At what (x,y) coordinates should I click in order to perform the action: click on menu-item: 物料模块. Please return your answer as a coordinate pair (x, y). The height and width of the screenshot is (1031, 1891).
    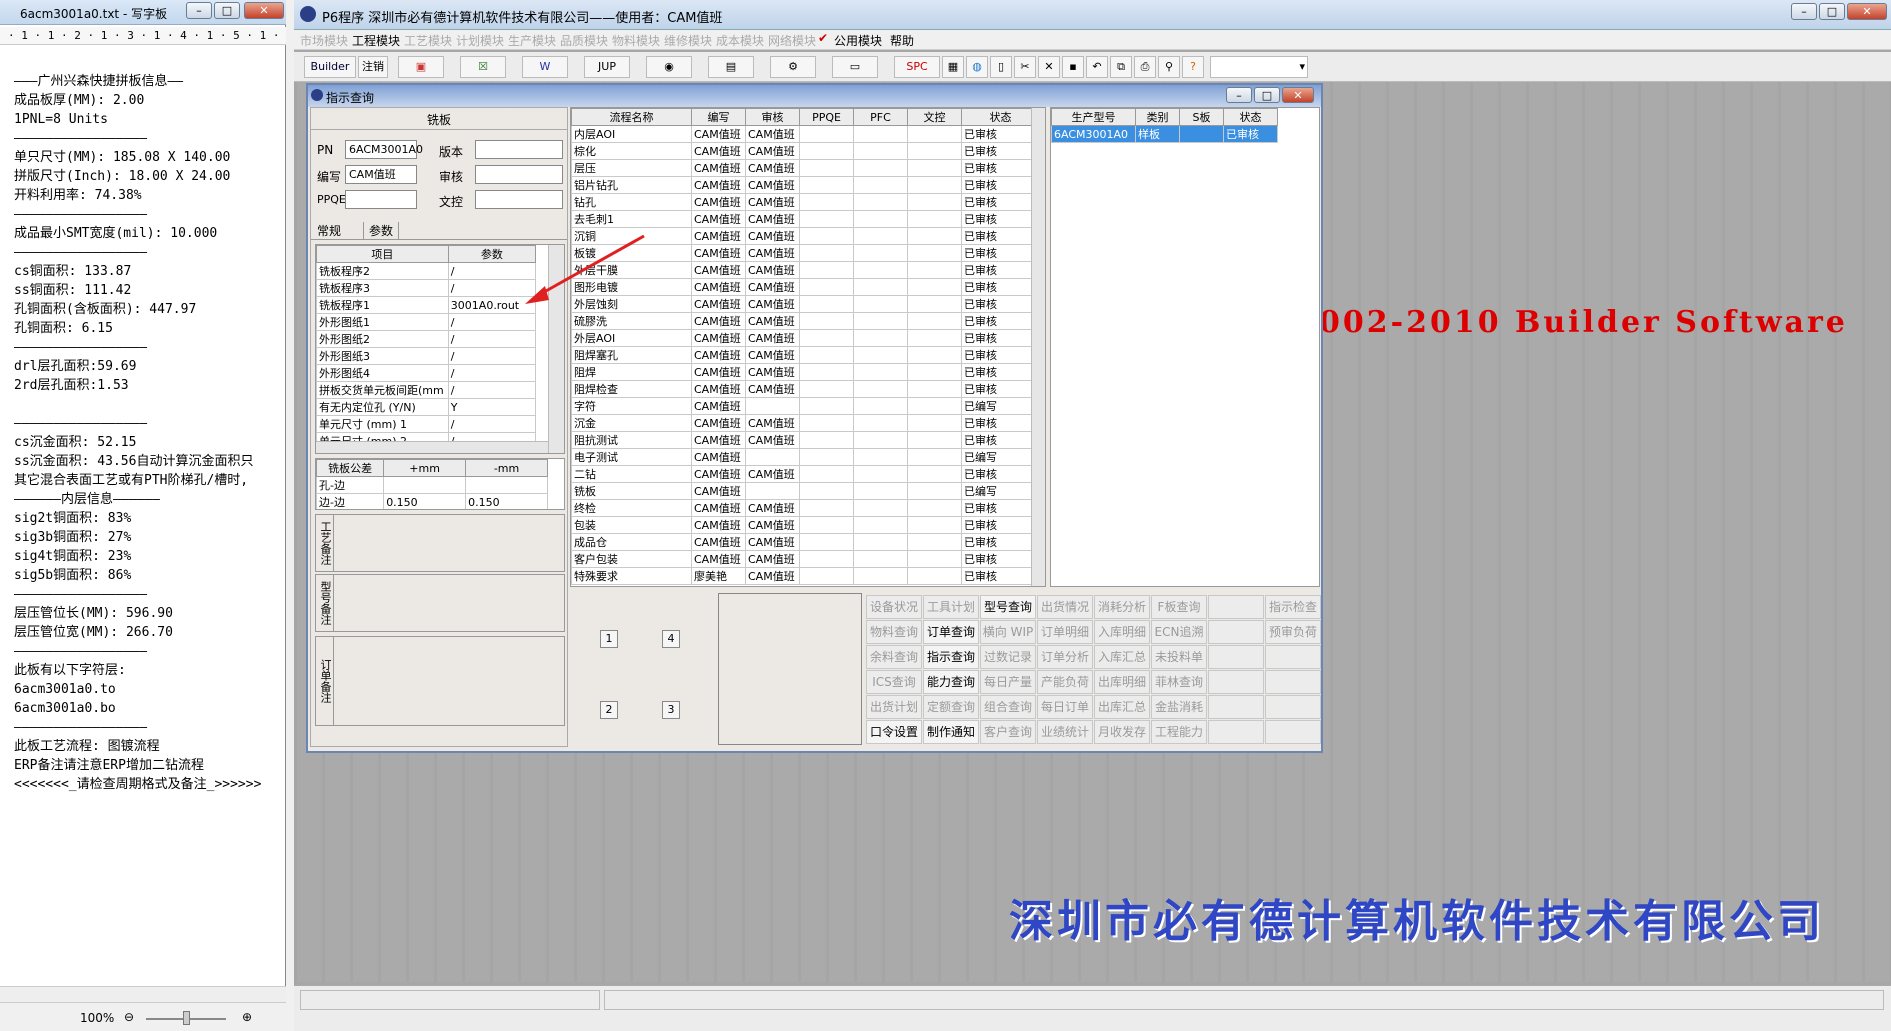
    Looking at the image, I should click on (636, 40).